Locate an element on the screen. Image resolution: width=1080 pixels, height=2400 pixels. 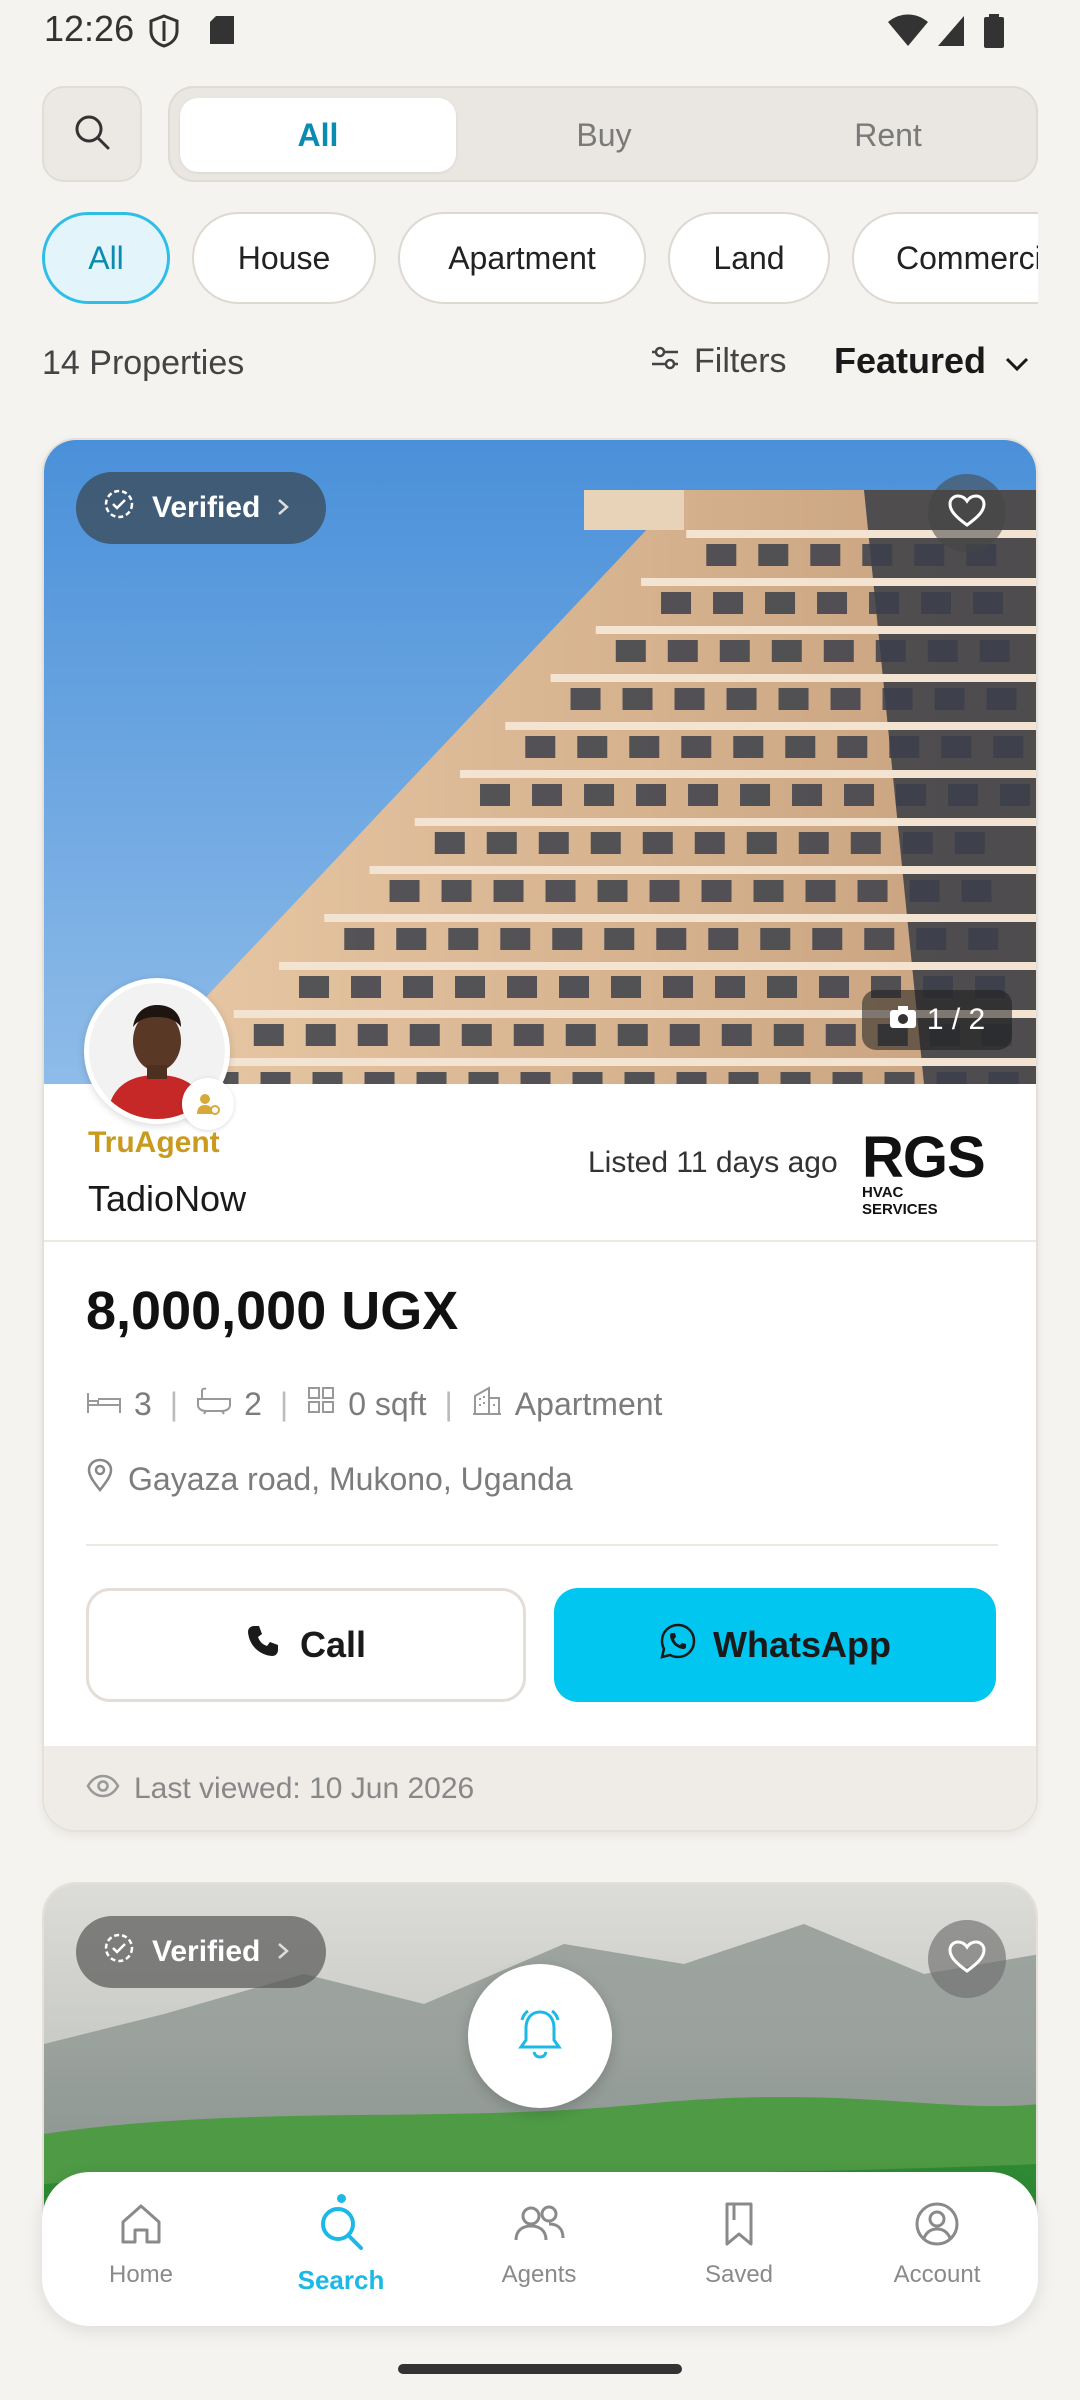
bottom-navigation: Home Search Agents Saved Account is located at coordinates (540, 2249).